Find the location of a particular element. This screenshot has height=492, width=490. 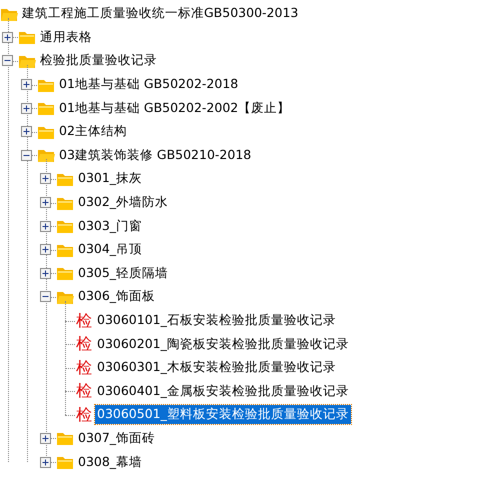

tree-item: 0304_吊顶 is located at coordinates (110, 250).